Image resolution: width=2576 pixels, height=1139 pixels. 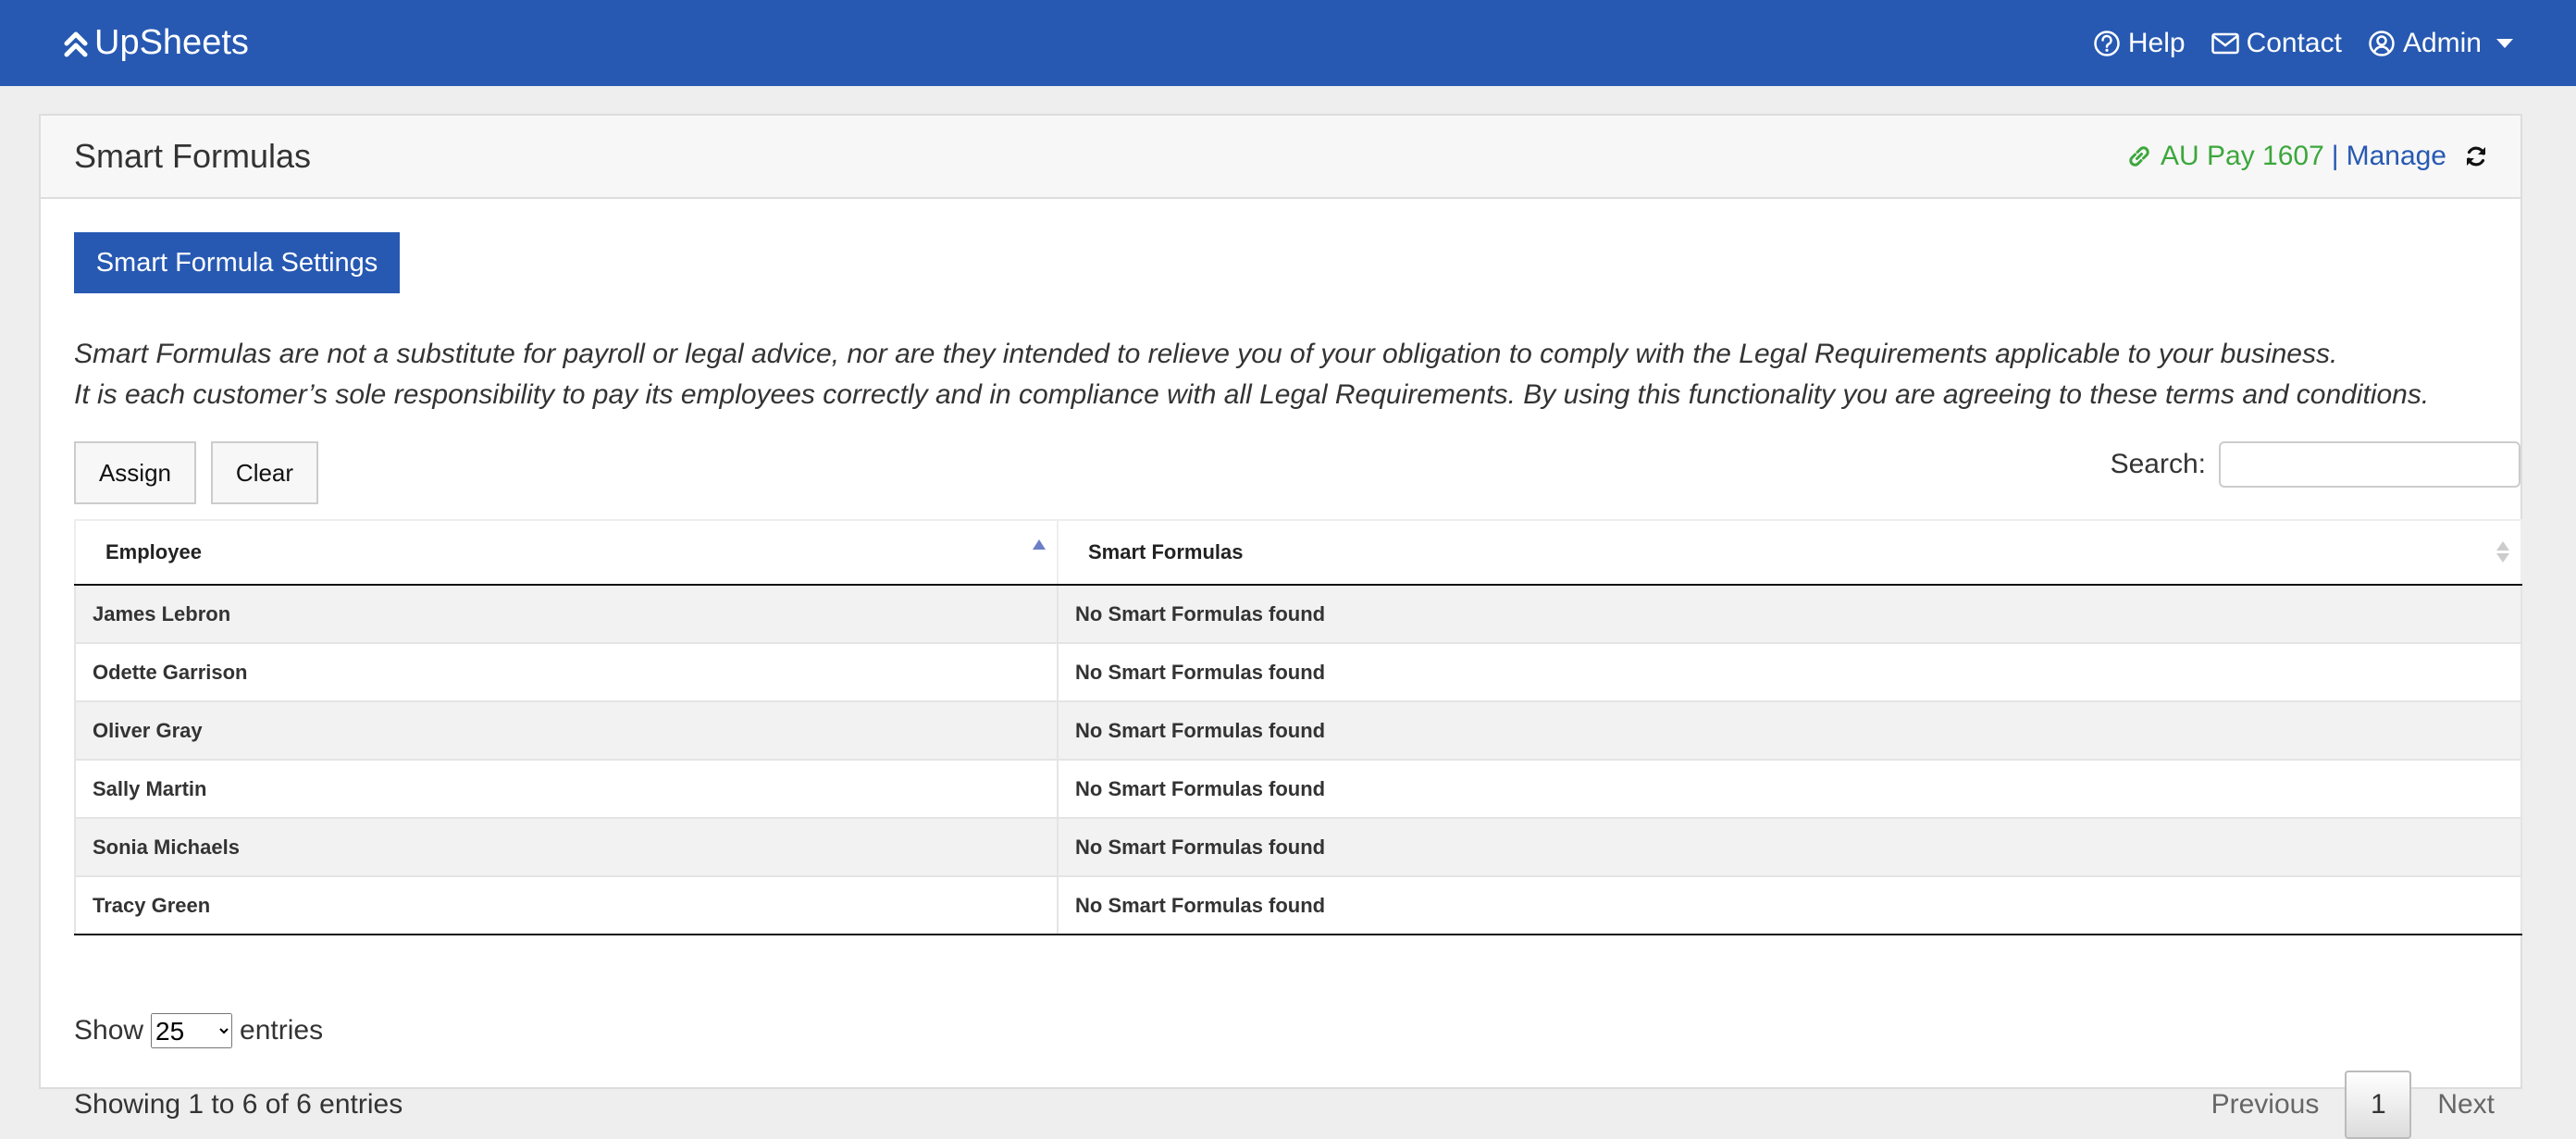 I want to click on integration-status: AU Pay 1607 | Manage, so click(x=2307, y=157).